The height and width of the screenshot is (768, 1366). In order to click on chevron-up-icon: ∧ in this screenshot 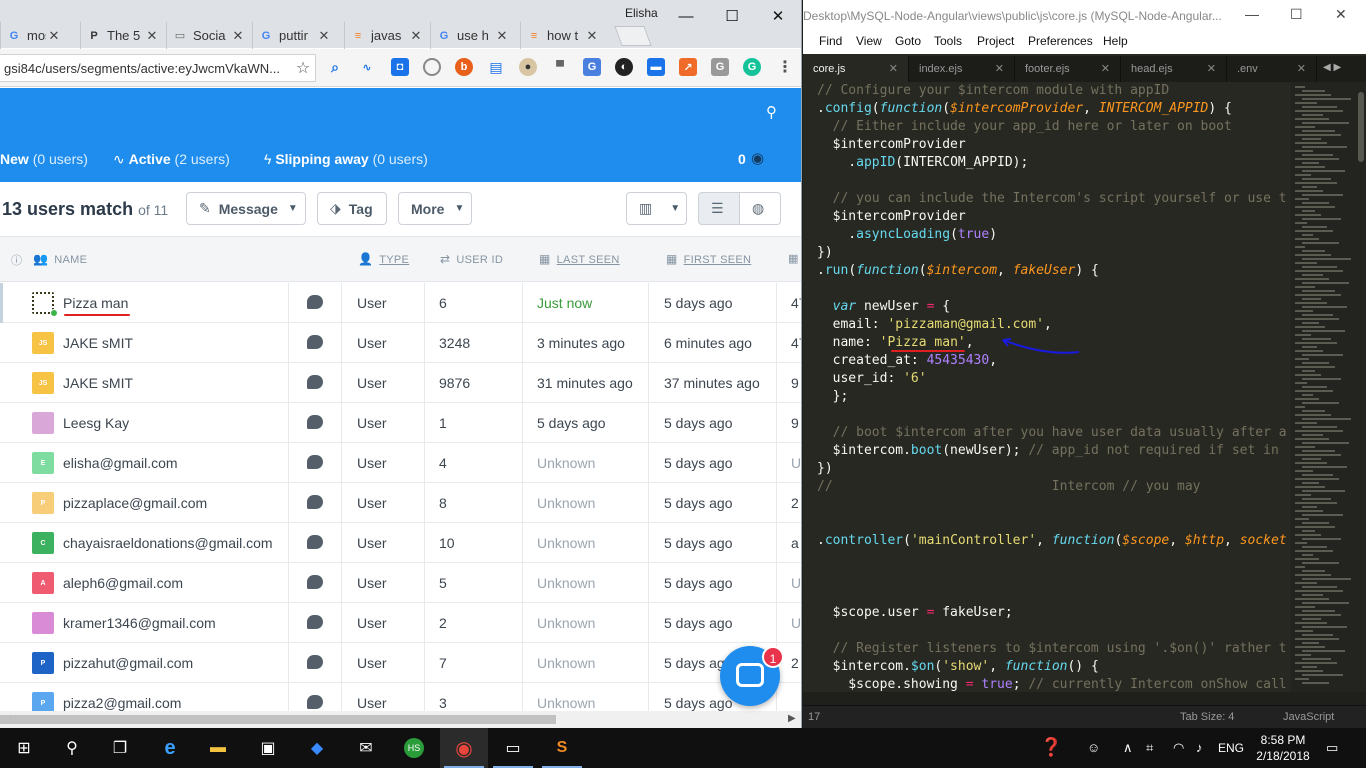, I will do `click(1128, 748)`.